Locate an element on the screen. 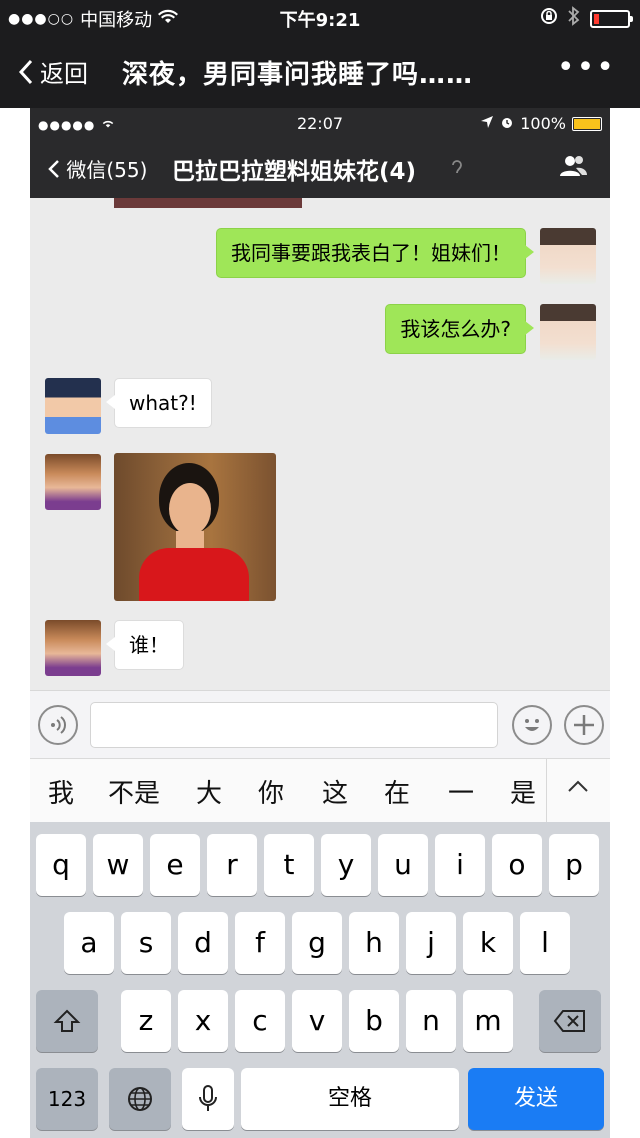  globe-icon is located at coordinates (140, 1099).